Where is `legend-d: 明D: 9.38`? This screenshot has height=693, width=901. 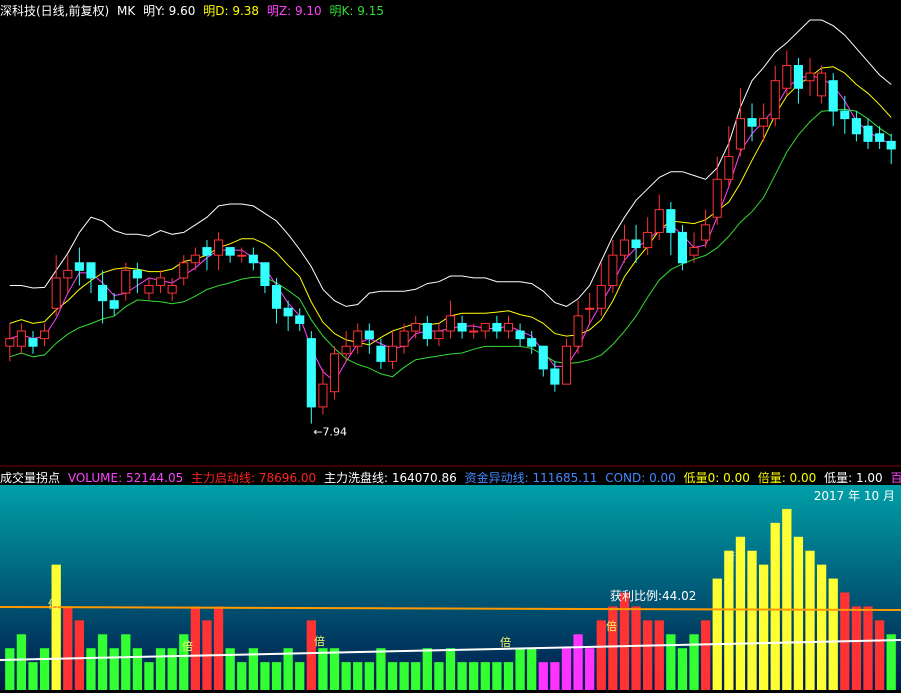
legend-d: 明D: 9.38 is located at coordinates (231, 11).